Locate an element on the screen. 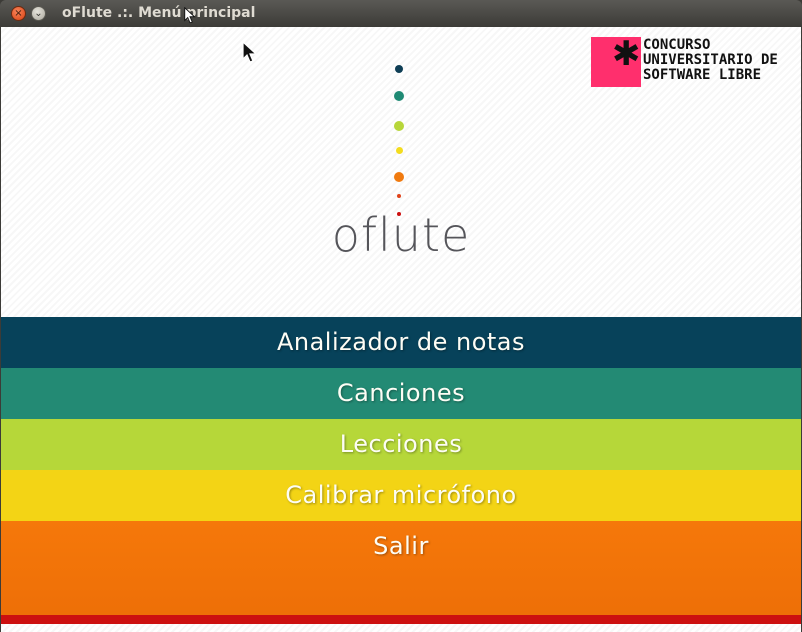 The width and height of the screenshot is (802, 632). menu-item-lecciones: Lecciones is located at coordinates (401, 444).